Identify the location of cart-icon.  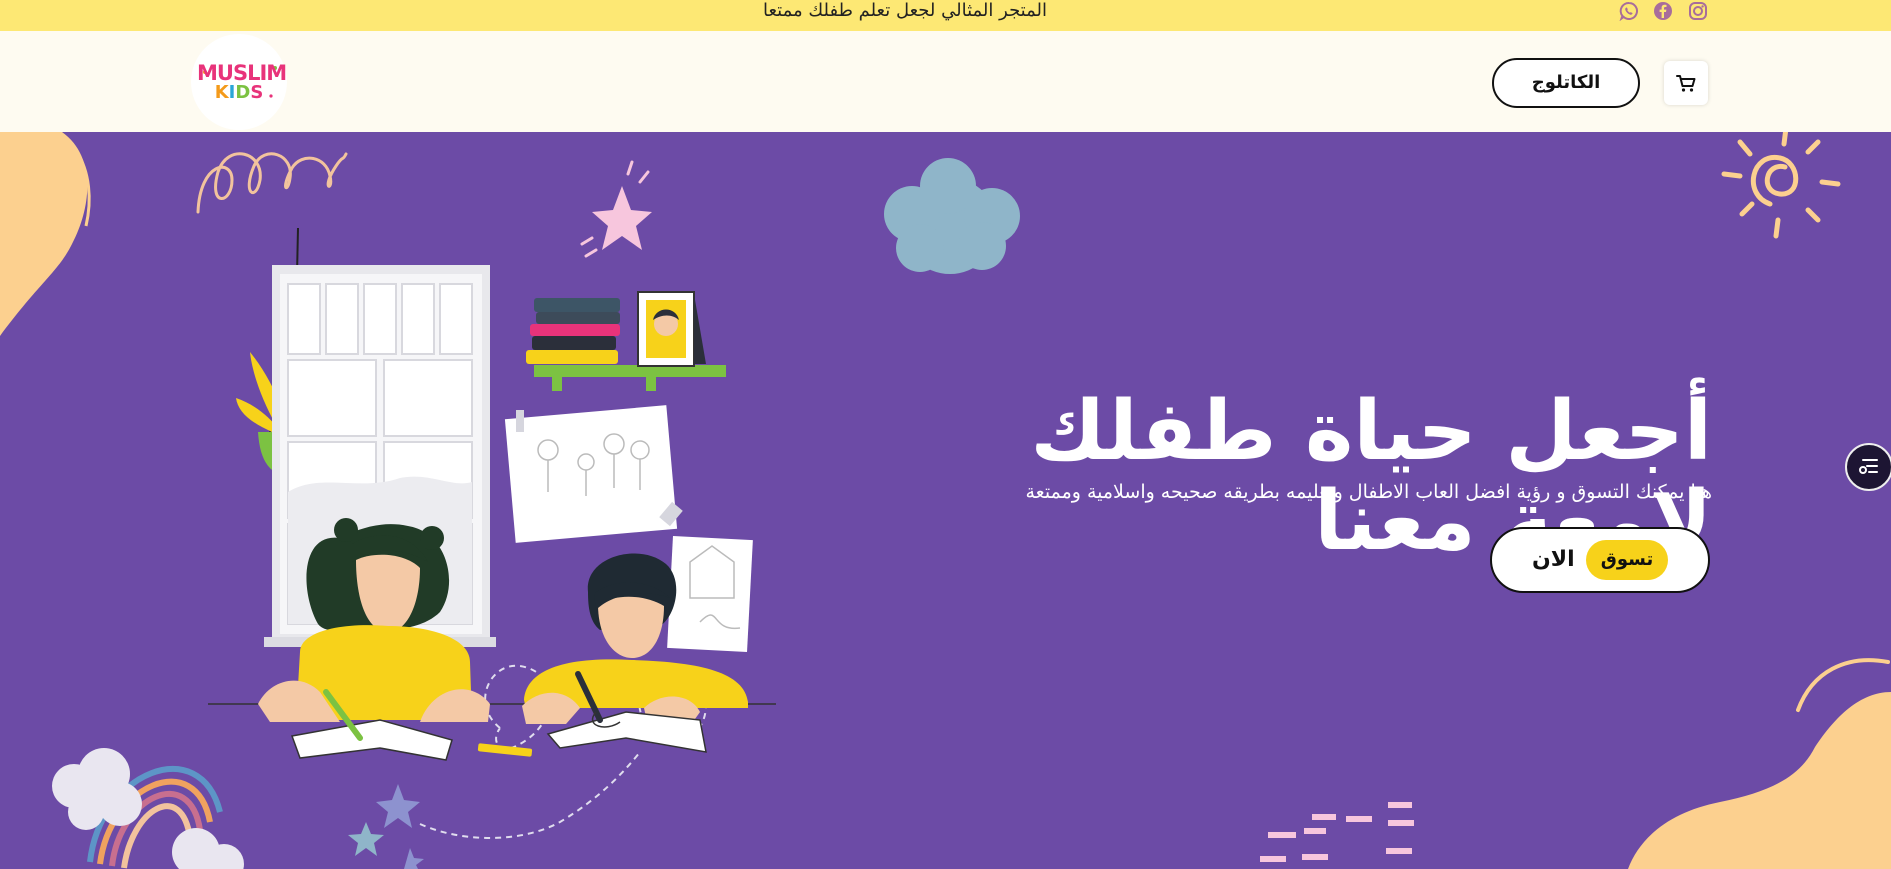
(1686, 83).